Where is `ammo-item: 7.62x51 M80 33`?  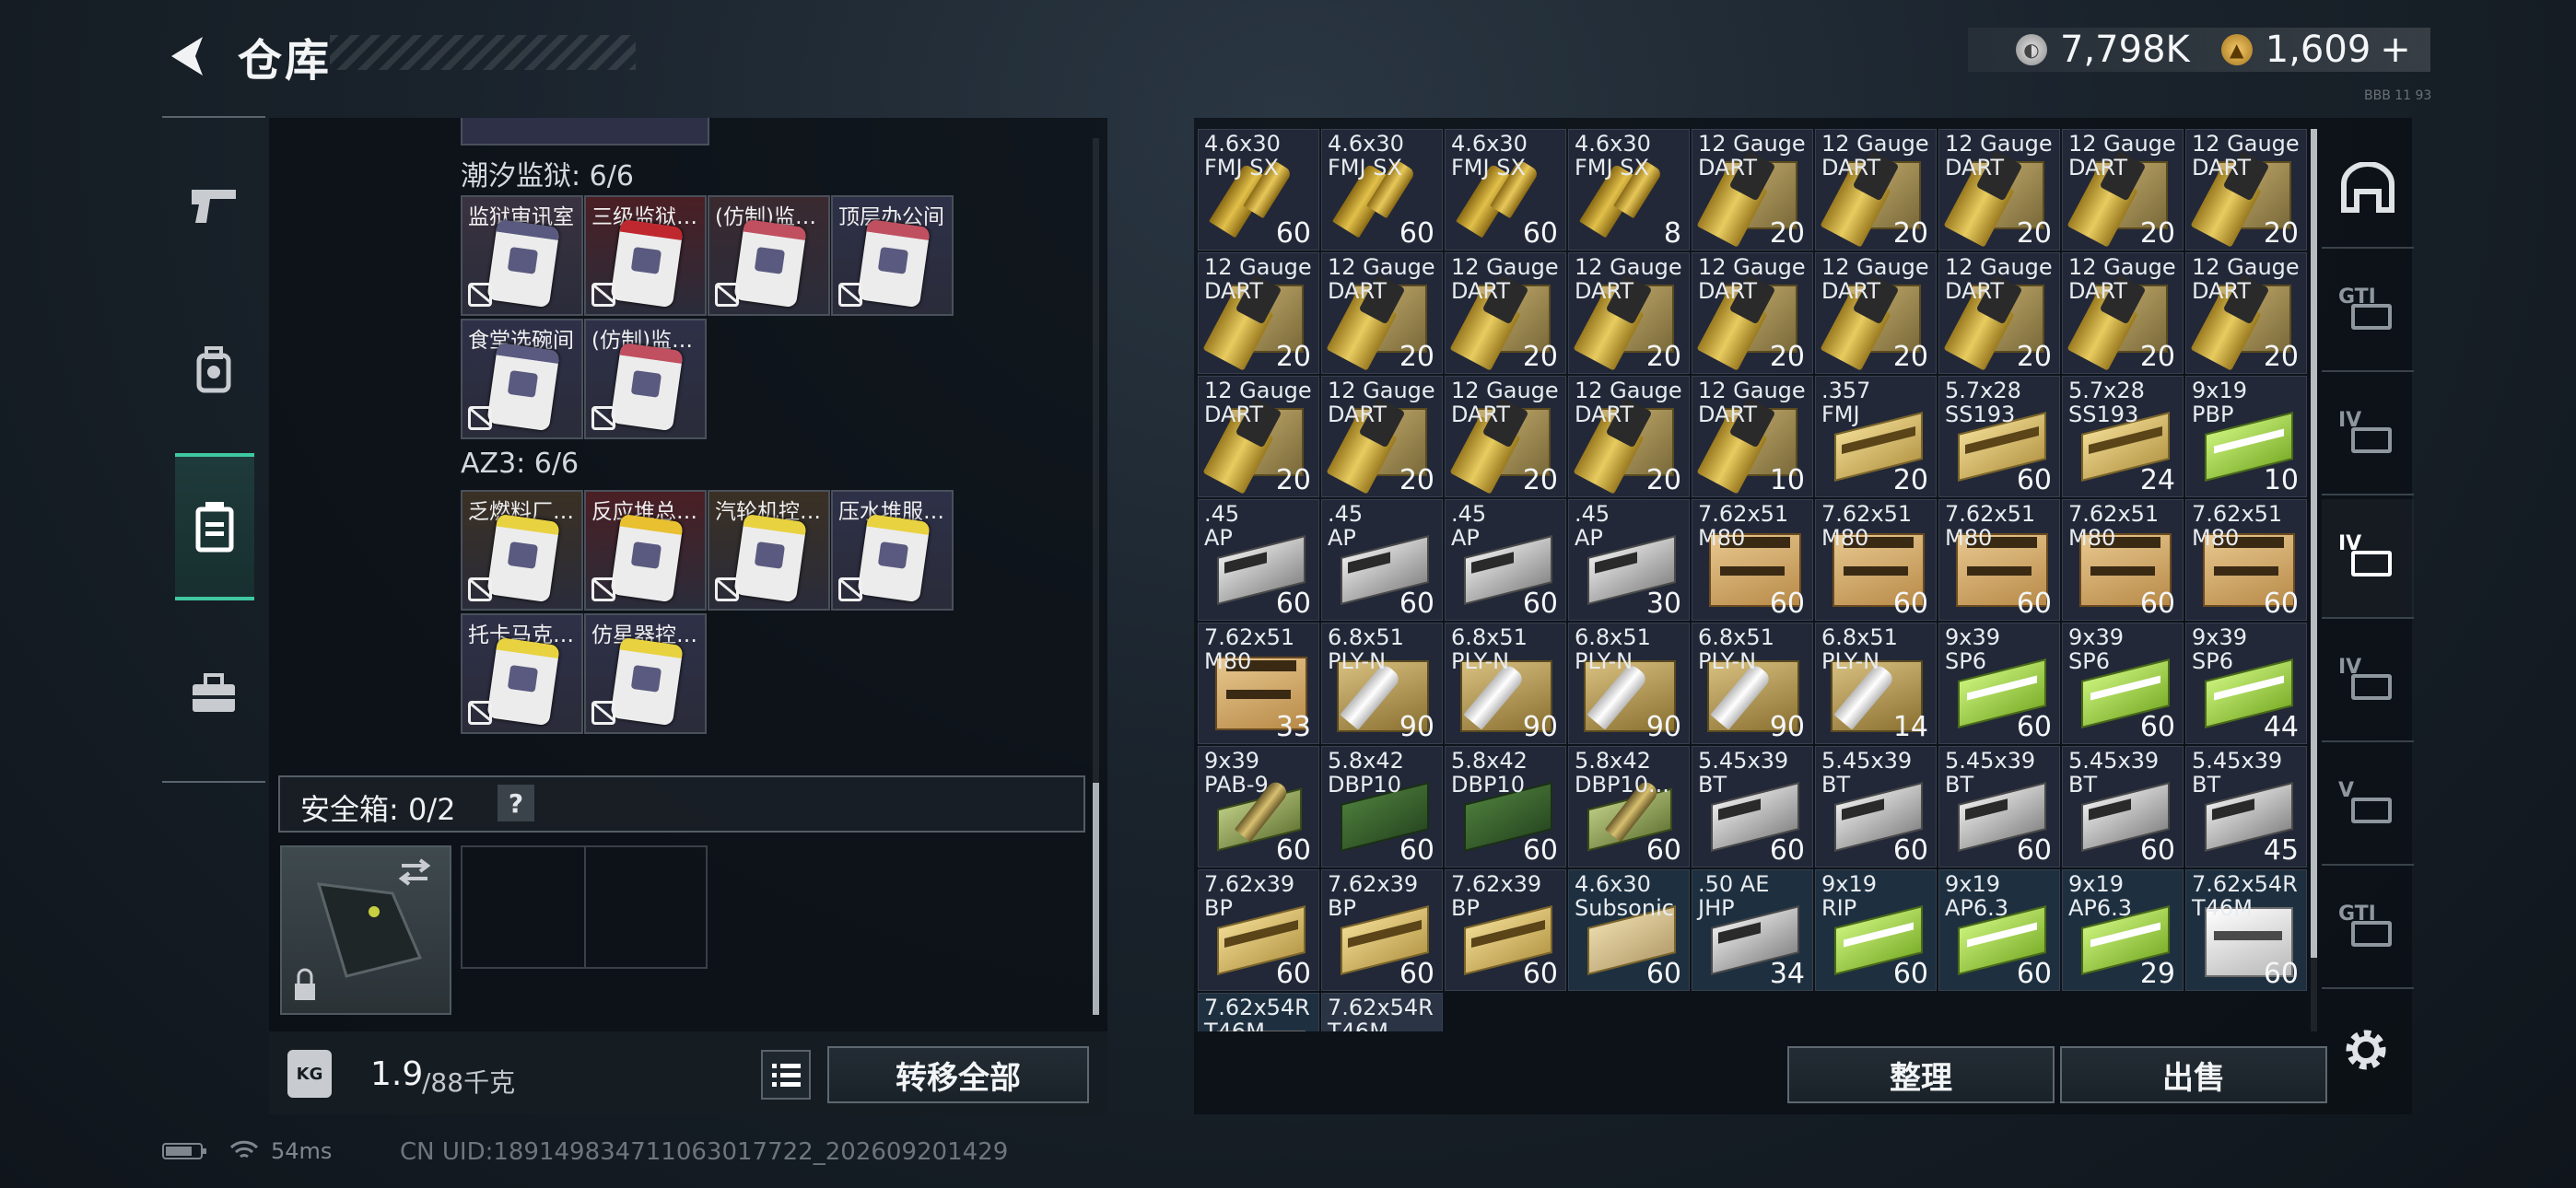
ammo-item: 7.62x51 M80 33 is located at coordinates (1258, 683).